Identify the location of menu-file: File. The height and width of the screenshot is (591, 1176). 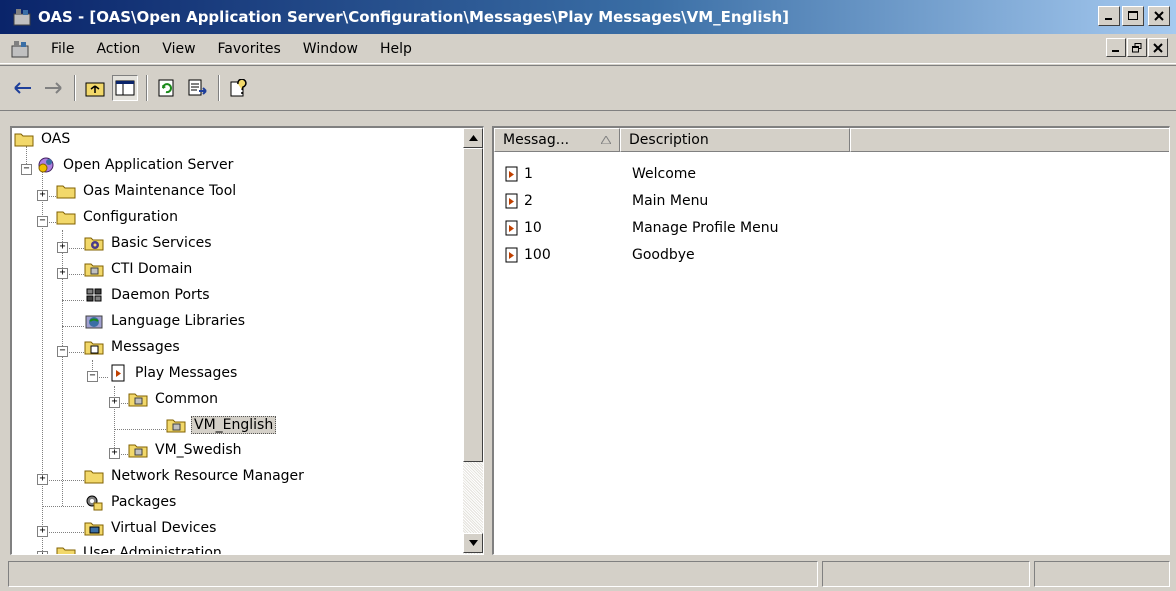
(62, 49).